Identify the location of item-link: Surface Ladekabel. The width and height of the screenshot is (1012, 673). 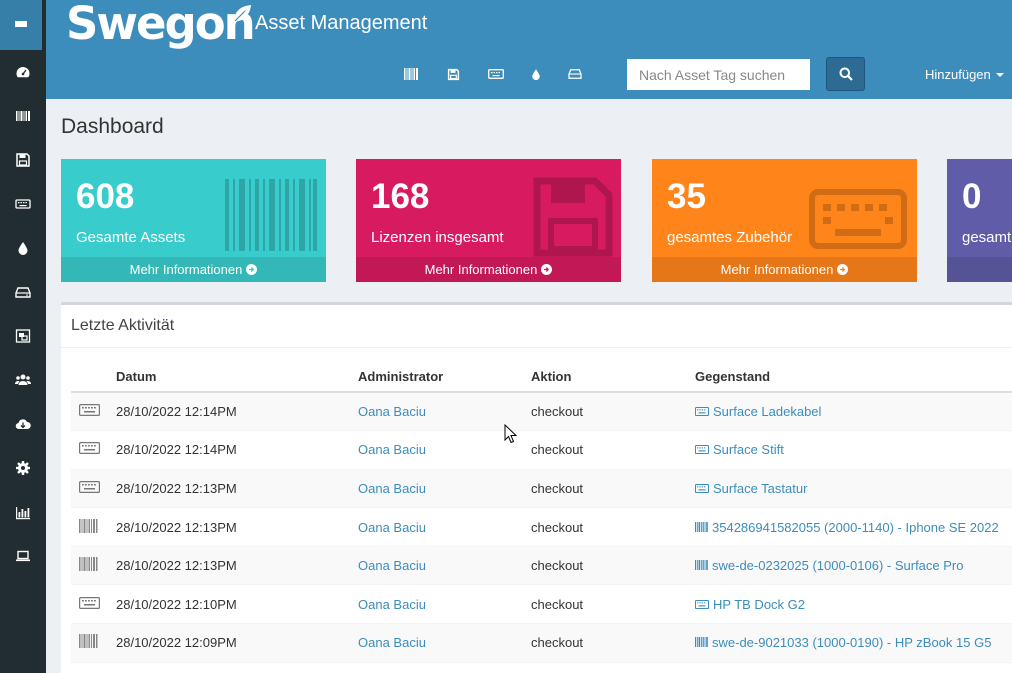
(758, 411).